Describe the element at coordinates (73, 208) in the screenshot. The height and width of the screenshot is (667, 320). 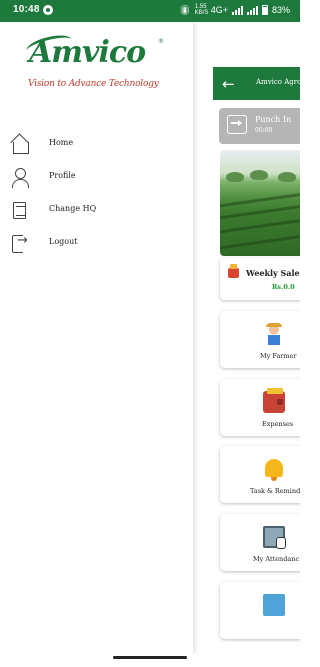
I see `menu-label: Change HQ` at that location.